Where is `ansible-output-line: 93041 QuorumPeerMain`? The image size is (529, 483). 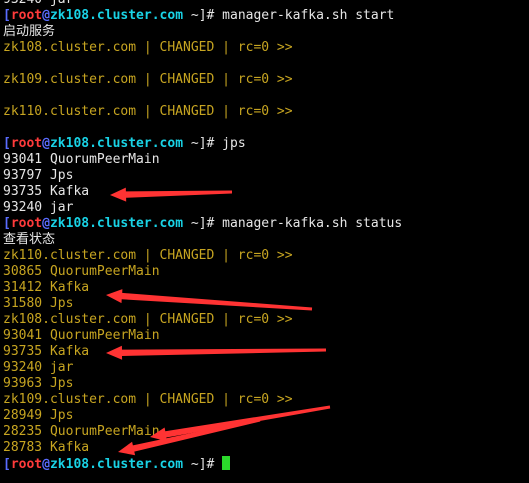 ansible-output-line: 93041 QuorumPeerMain is located at coordinates (81, 335).